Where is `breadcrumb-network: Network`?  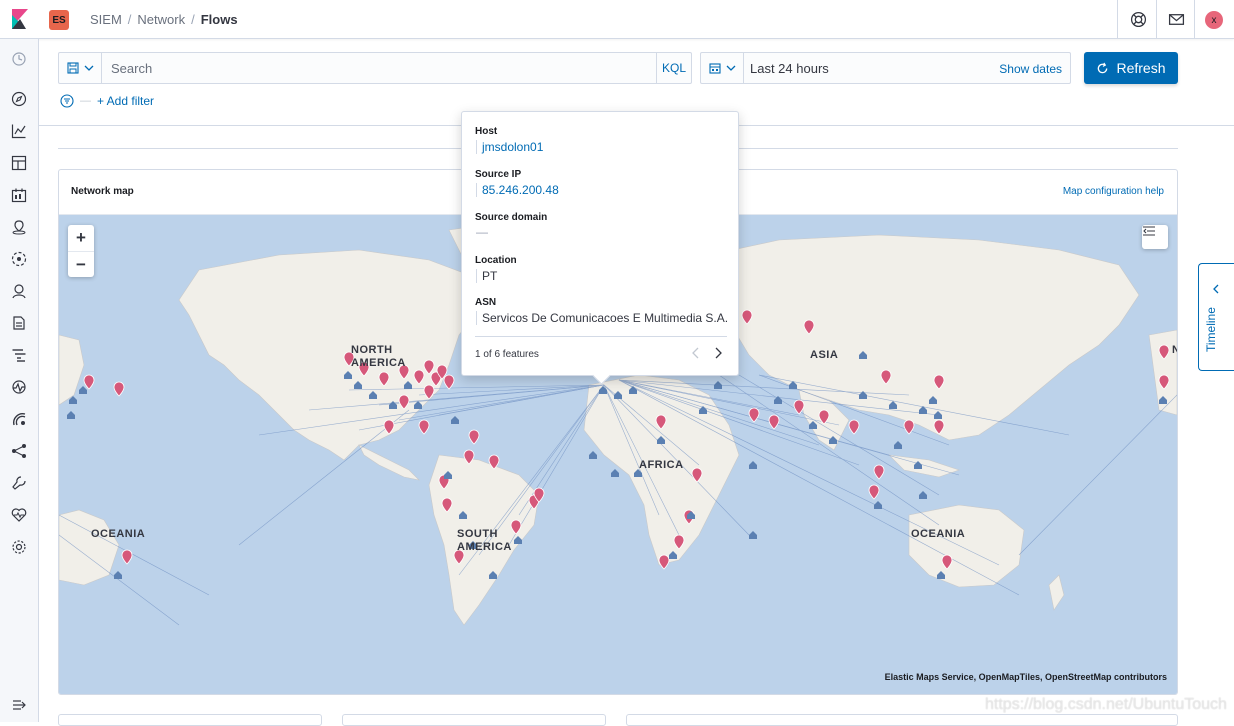 breadcrumb-network: Network is located at coordinates (161, 19).